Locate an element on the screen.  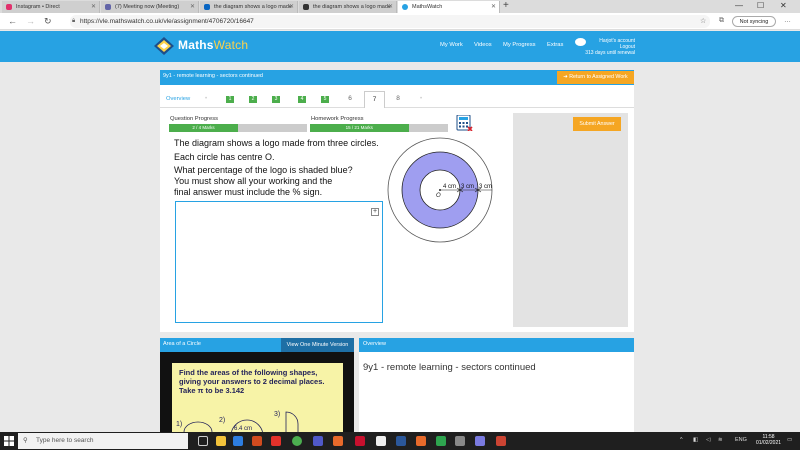
chrome-icon is located at coordinates (297, 441).